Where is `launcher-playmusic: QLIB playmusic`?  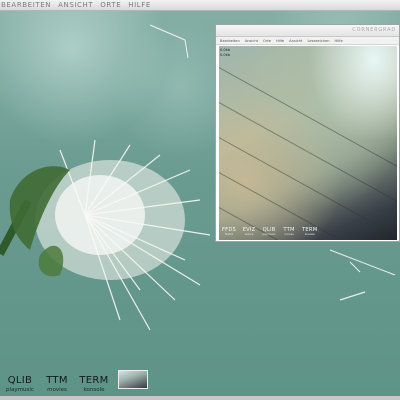
launcher-playmusic: QLIB playmusic is located at coordinates (20, 384).